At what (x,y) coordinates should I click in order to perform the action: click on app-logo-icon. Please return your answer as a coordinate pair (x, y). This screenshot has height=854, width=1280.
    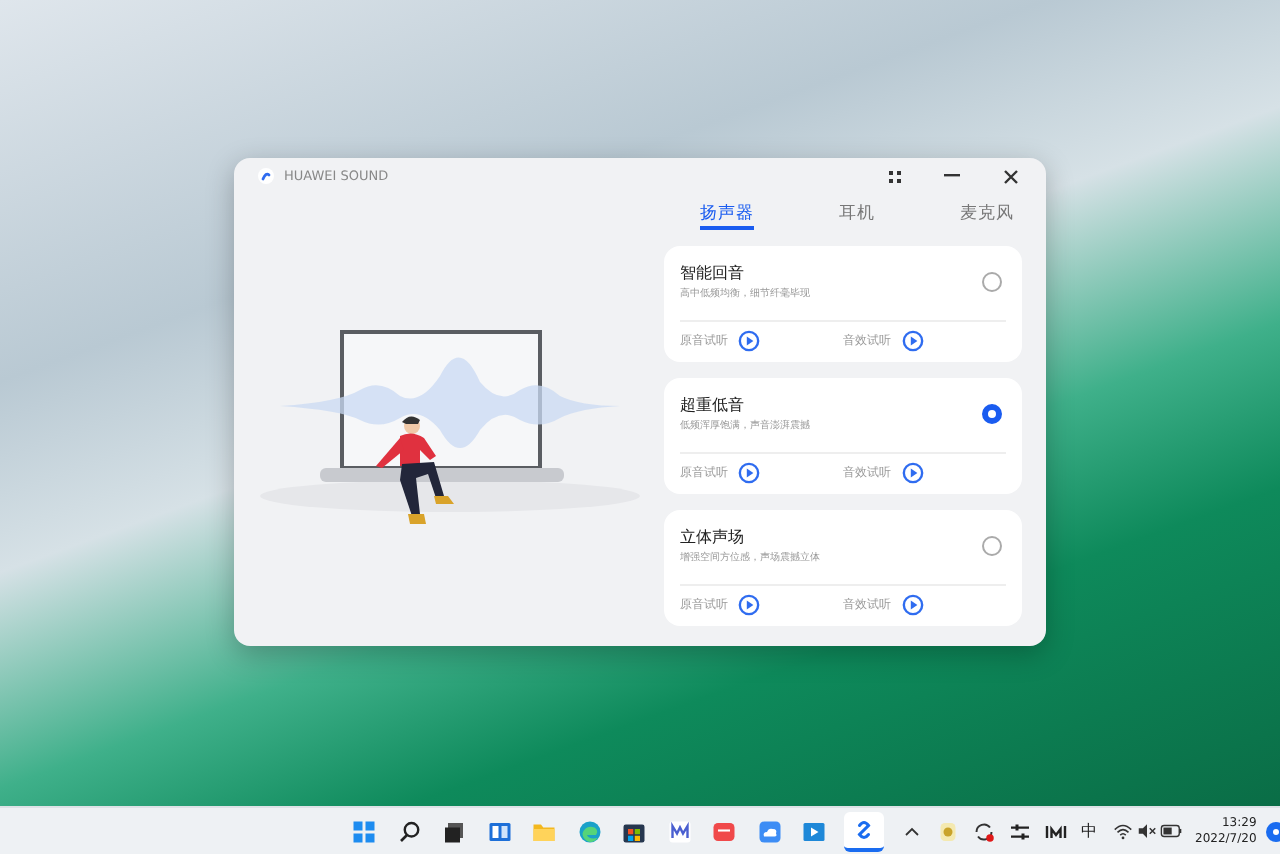
    Looking at the image, I should click on (266, 176).